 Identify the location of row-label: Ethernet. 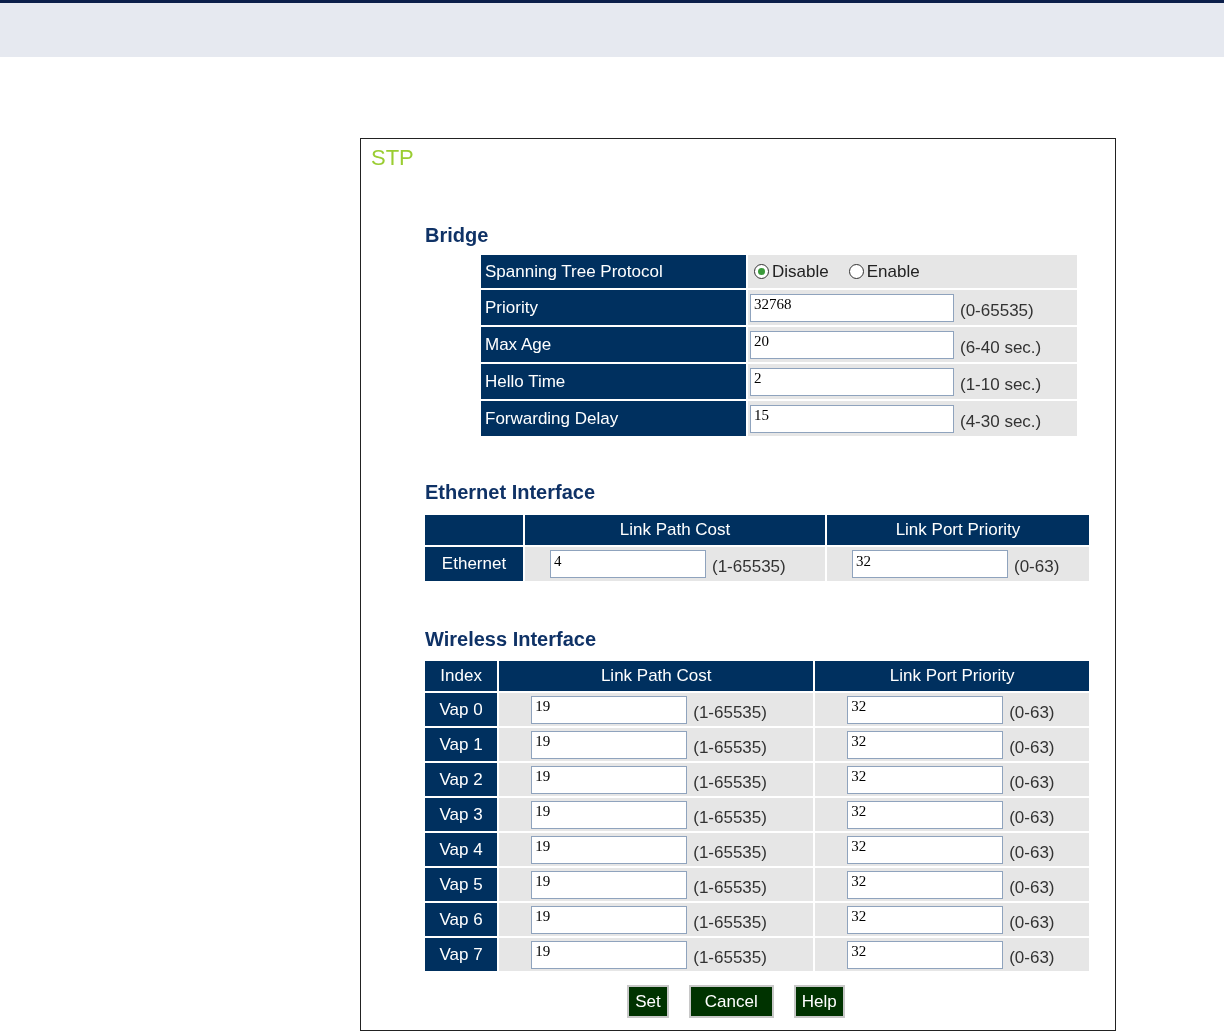
(474, 564).